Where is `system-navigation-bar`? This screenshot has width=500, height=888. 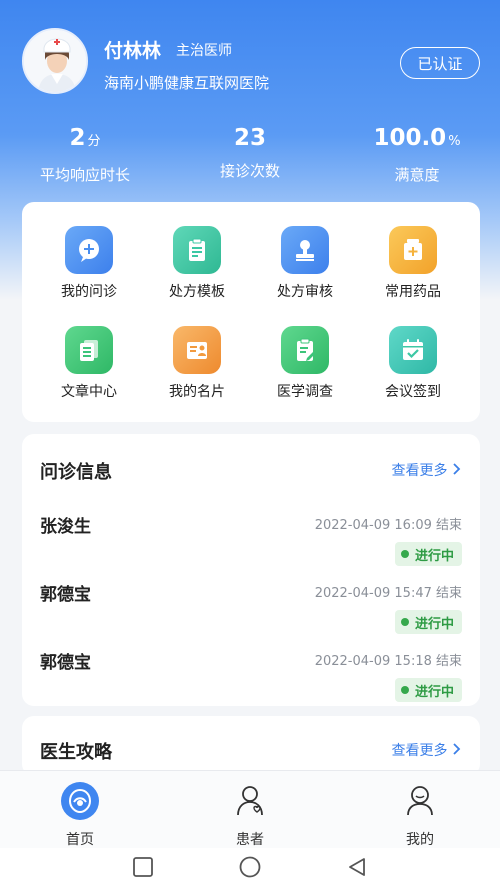
system-navigation-bar is located at coordinates (250, 868).